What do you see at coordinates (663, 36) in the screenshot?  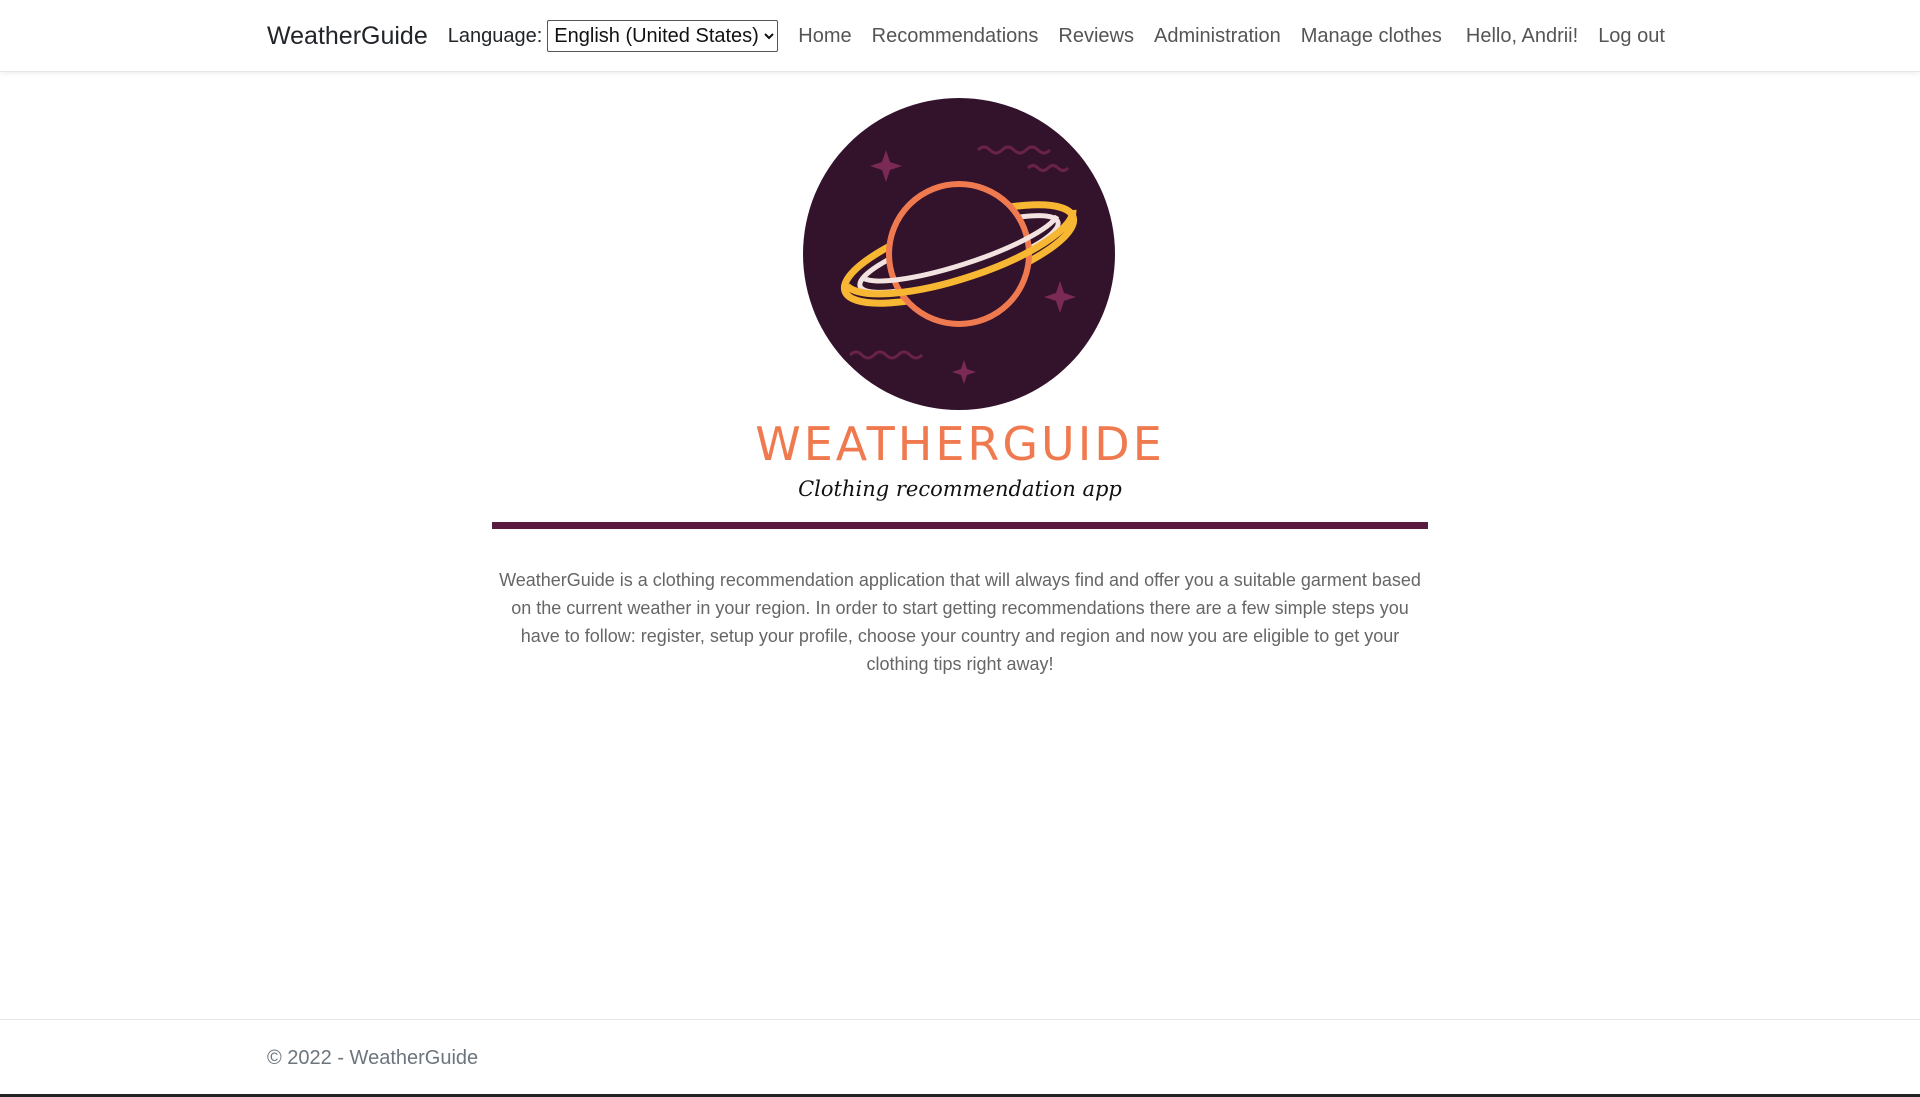 I see `language-select: English (United States)` at bounding box center [663, 36].